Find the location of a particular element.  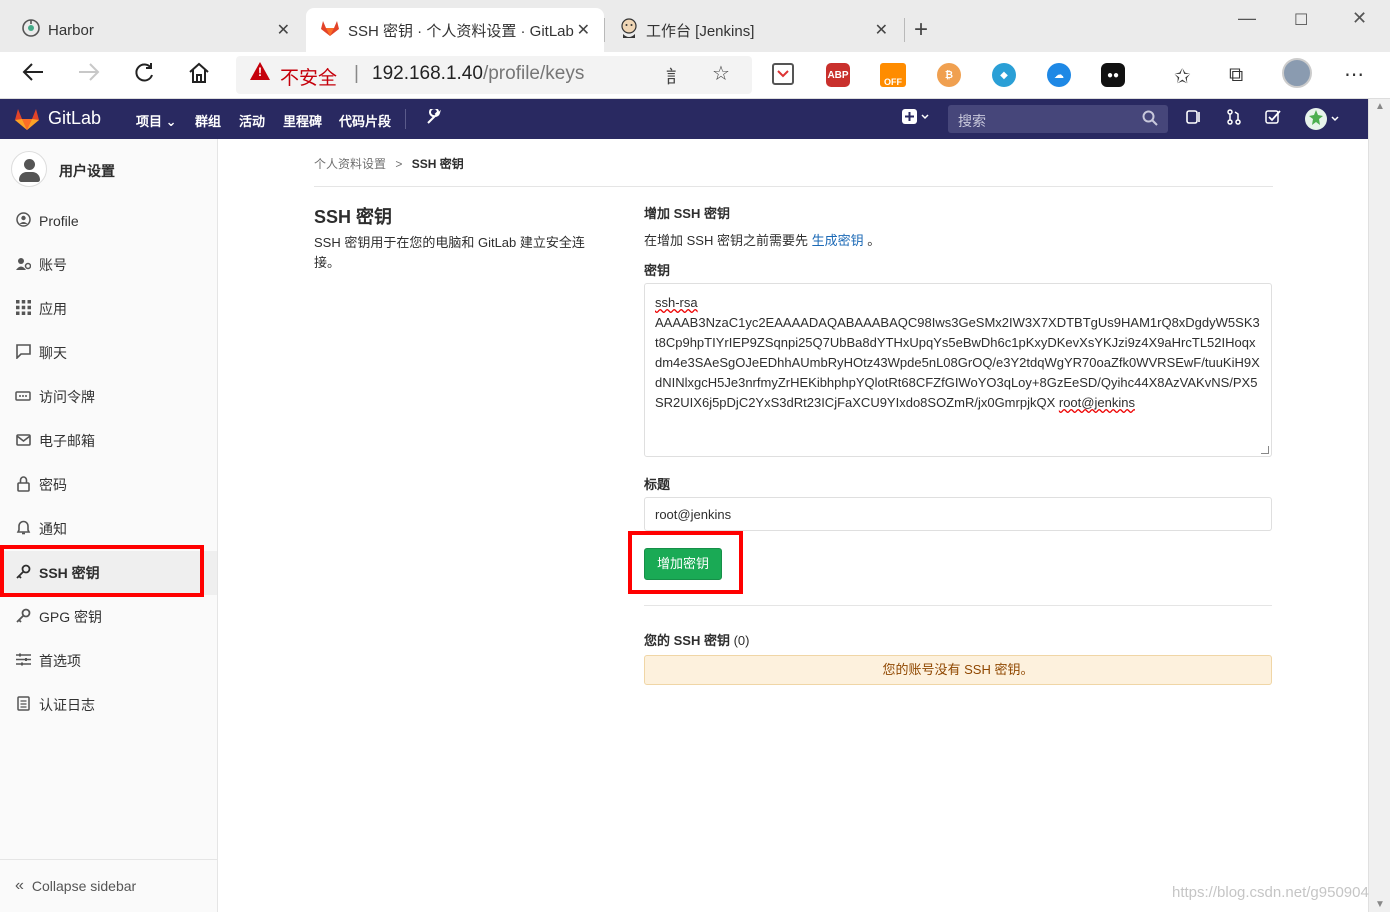

collections-icon: ⧉ is located at coordinates (1236, 75).